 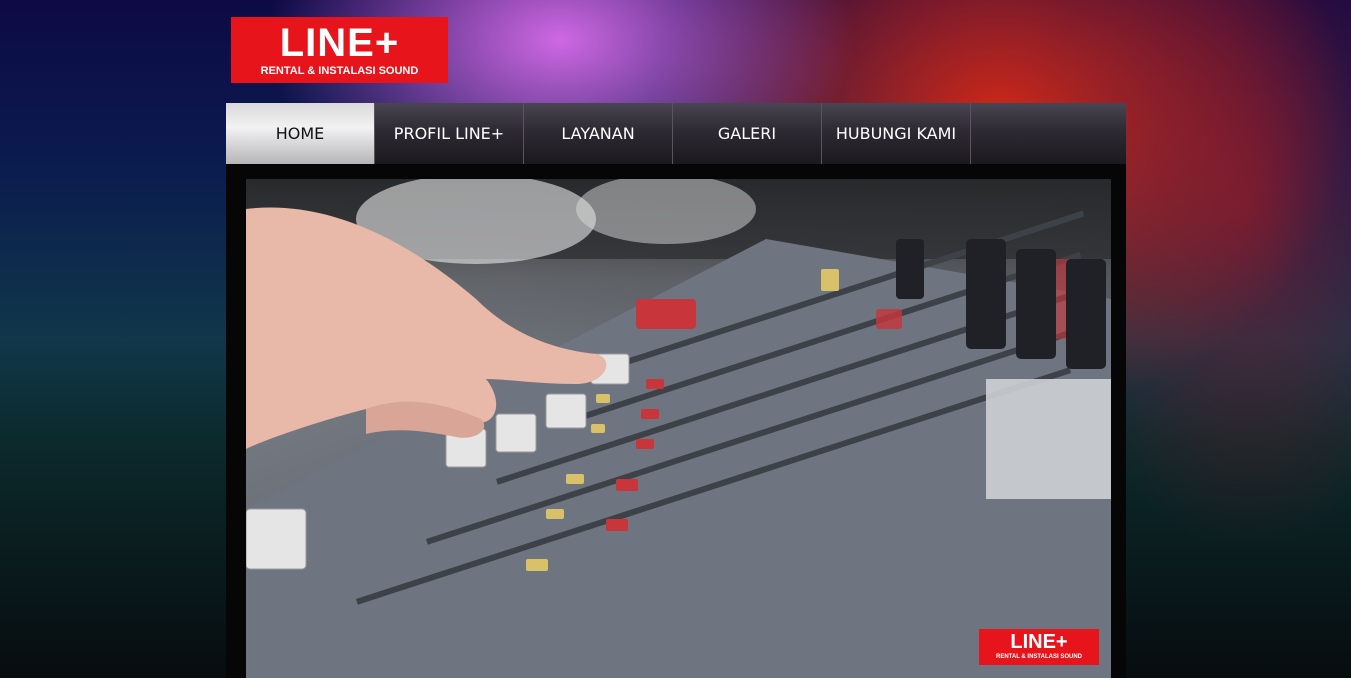 What do you see at coordinates (896, 133) in the screenshot?
I see `nav-item-hubungi: HUBUNGI KAMI` at bounding box center [896, 133].